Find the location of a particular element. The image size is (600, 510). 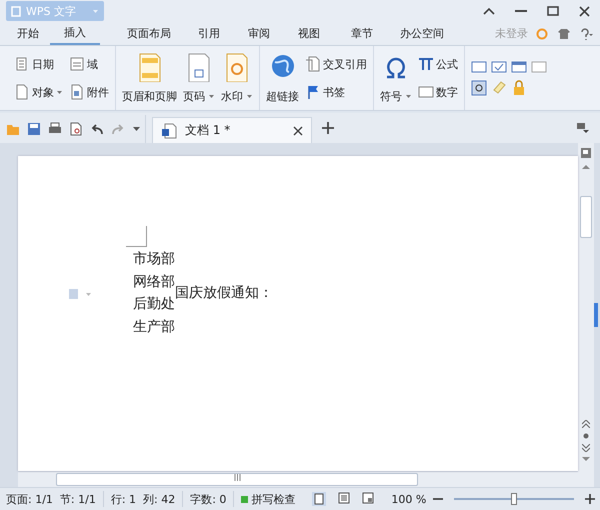

scroll-up-icon is located at coordinates (586, 166).